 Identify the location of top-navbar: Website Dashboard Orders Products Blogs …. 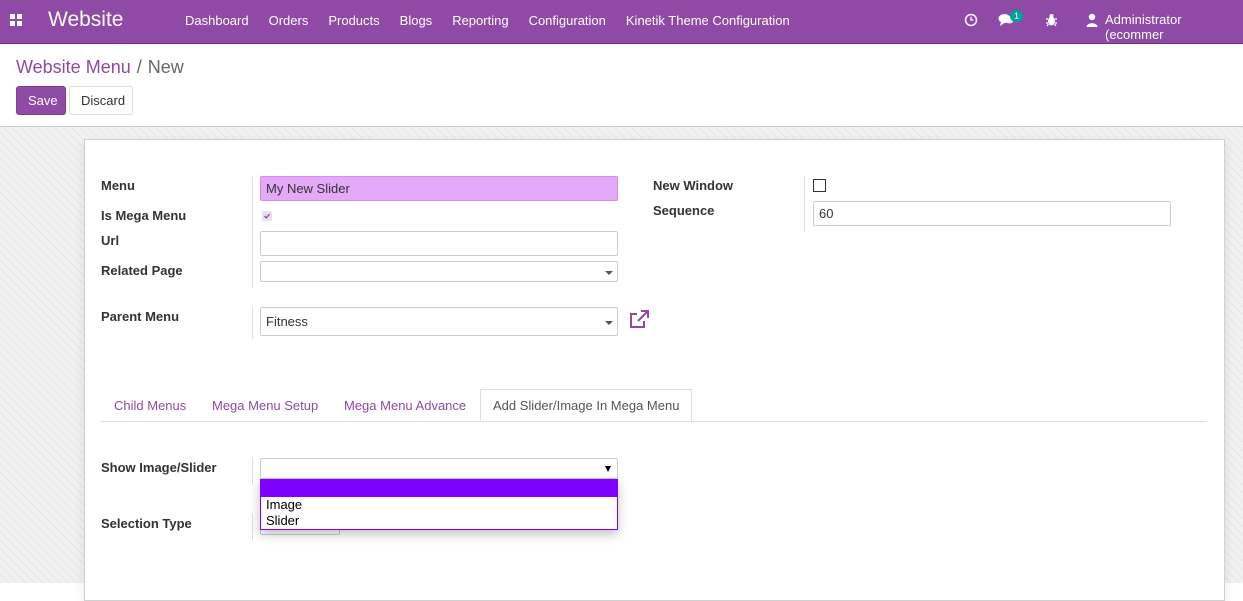
(621, 22).